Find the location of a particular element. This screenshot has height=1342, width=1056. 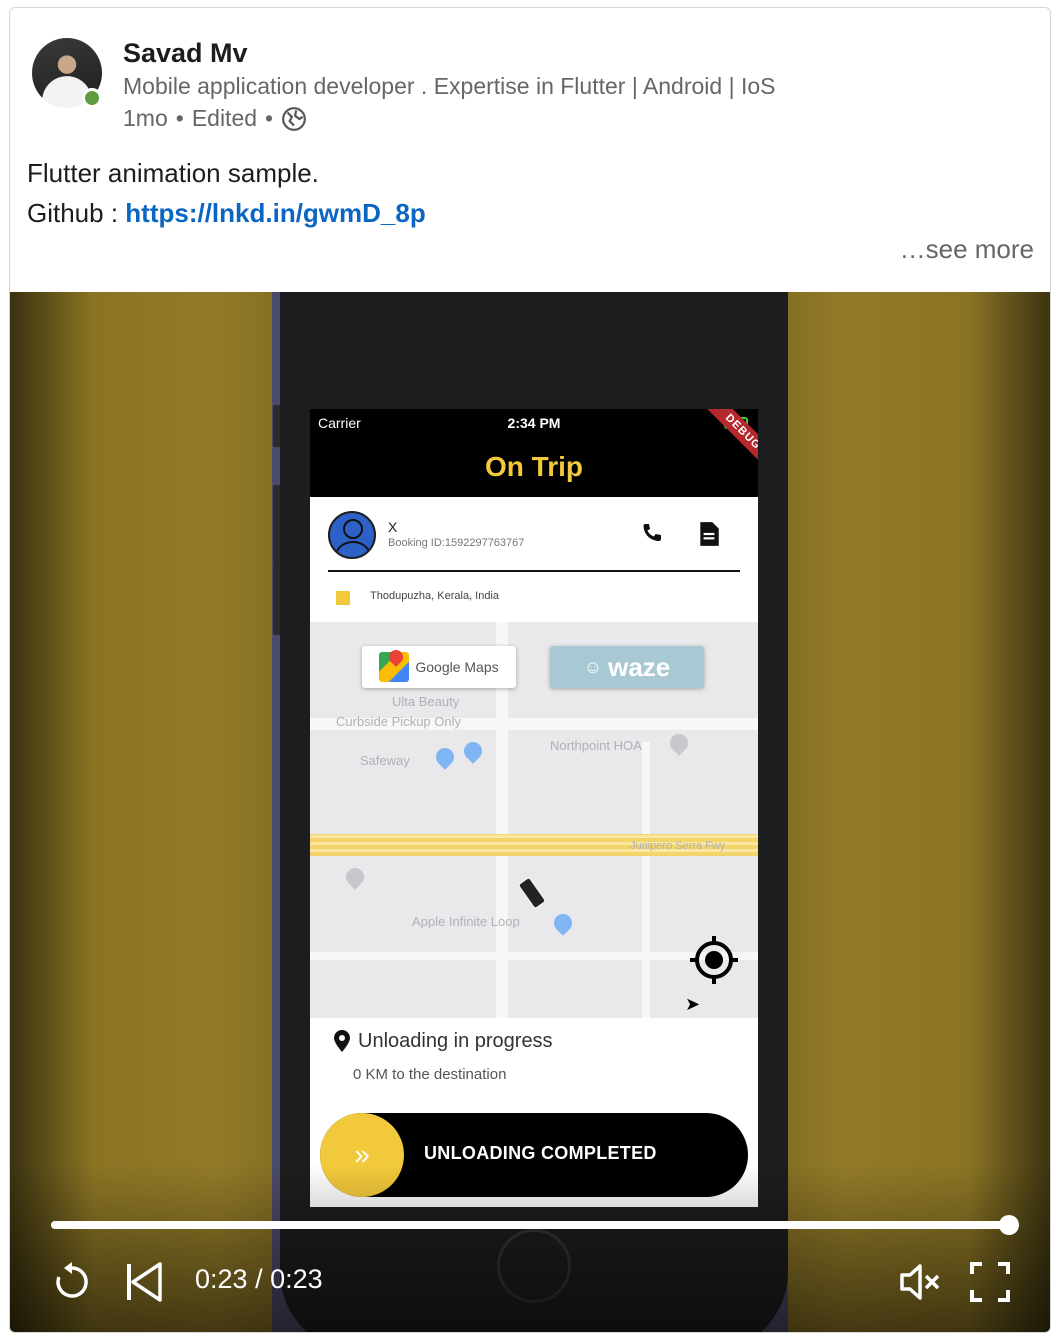

phone-icon is located at coordinates (652, 533).